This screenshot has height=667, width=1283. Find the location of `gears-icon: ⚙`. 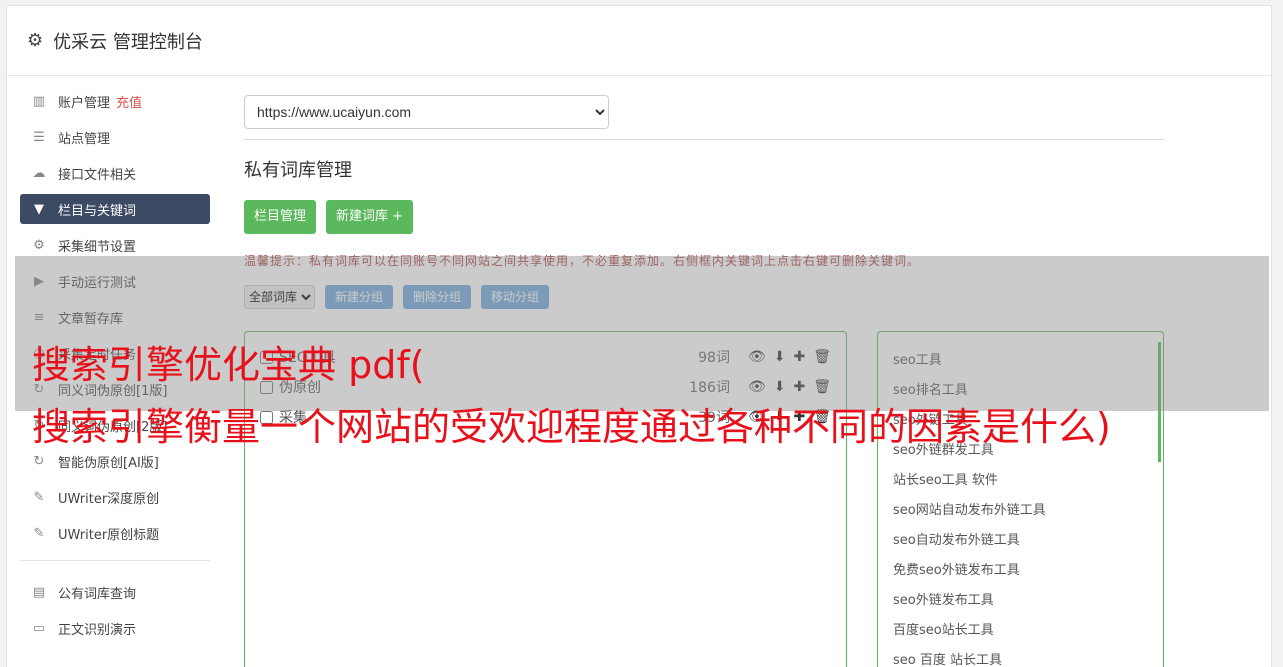

gears-icon: ⚙ is located at coordinates (39, 245).